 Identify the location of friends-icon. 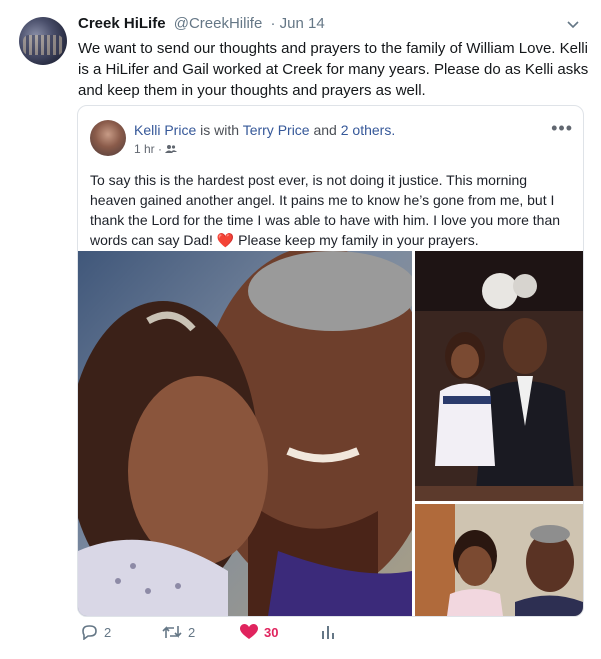
(171, 149).